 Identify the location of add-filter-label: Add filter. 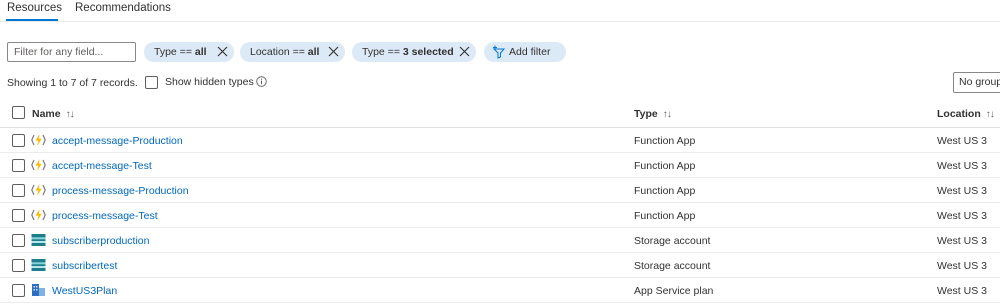
(530, 52).